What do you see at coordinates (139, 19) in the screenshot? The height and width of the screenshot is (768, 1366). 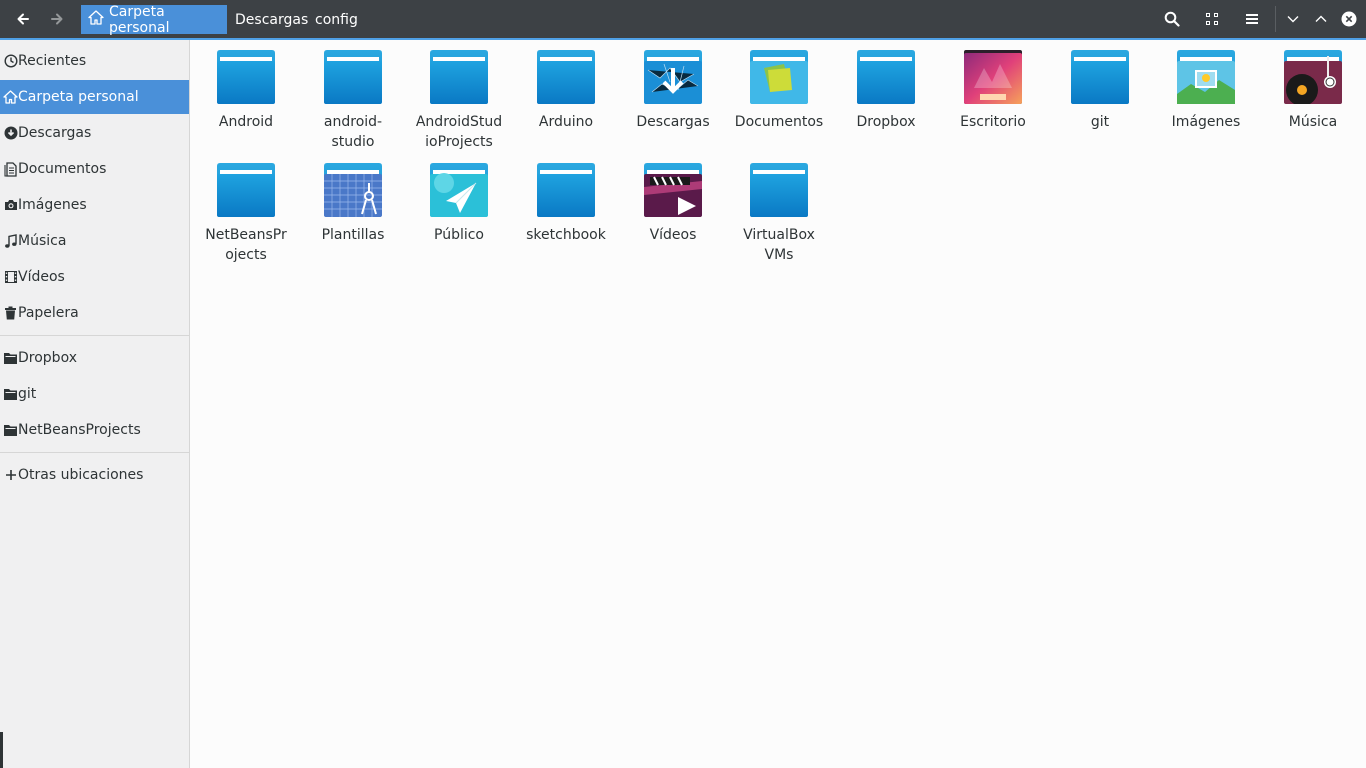 I see `breadcrumb-label: Carpeta personal` at bounding box center [139, 19].